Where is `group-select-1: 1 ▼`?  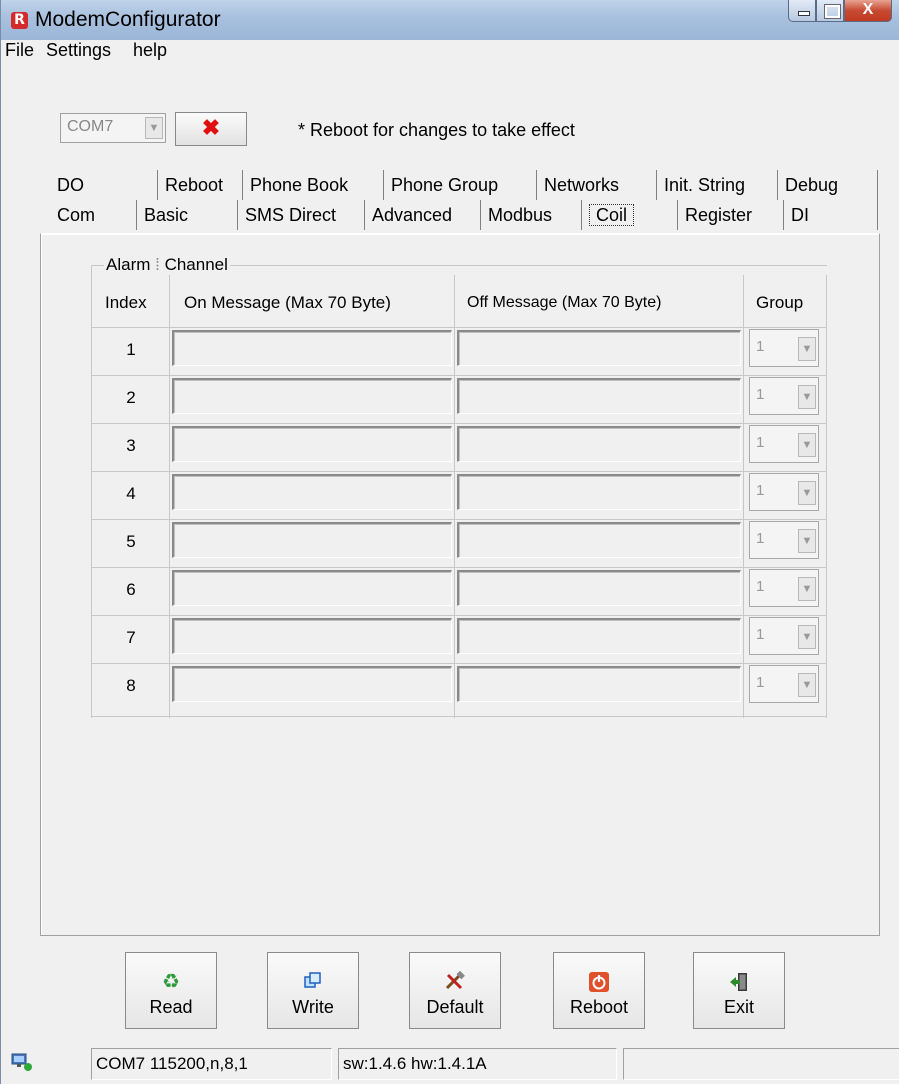 group-select-1: 1 ▼ is located at coordinates (784, 348).